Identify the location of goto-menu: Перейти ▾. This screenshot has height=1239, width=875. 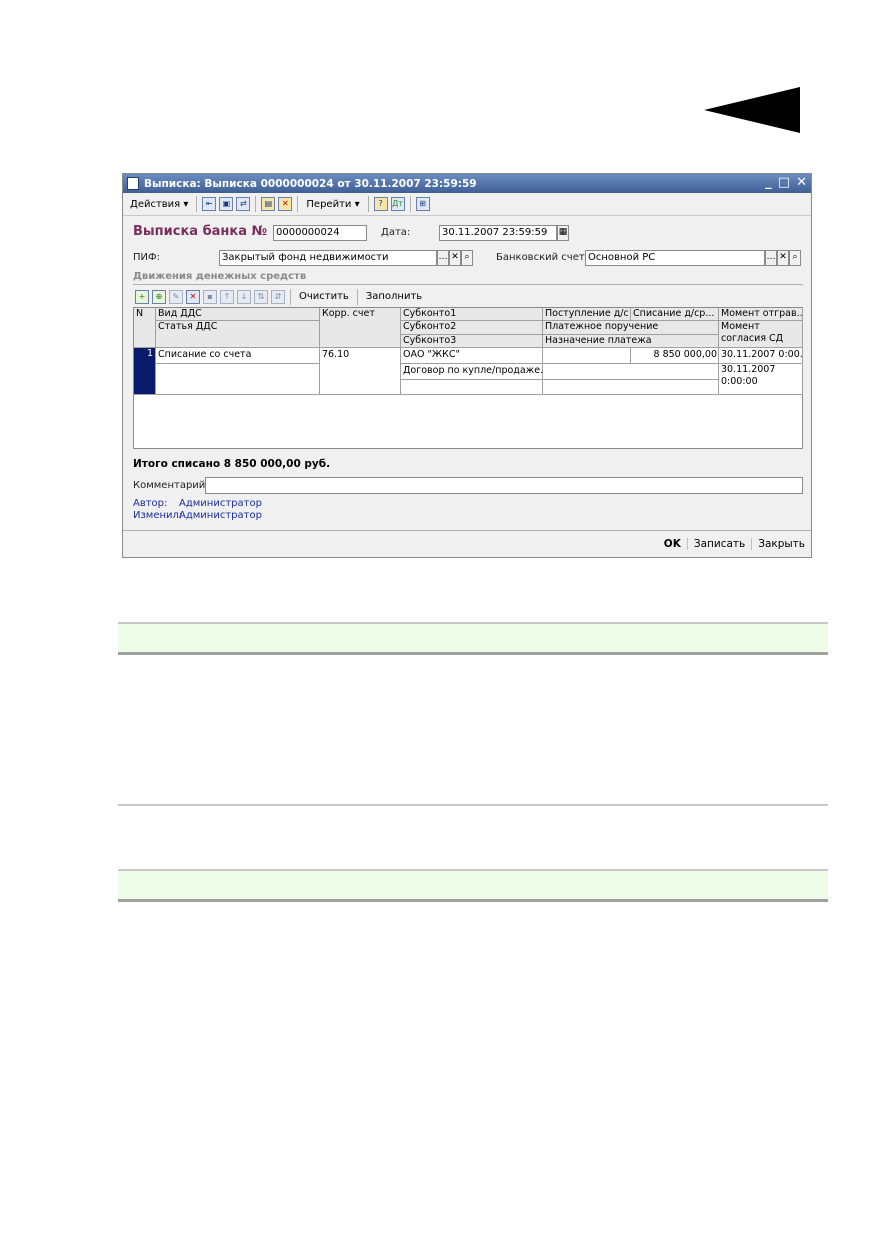
(332, 204).